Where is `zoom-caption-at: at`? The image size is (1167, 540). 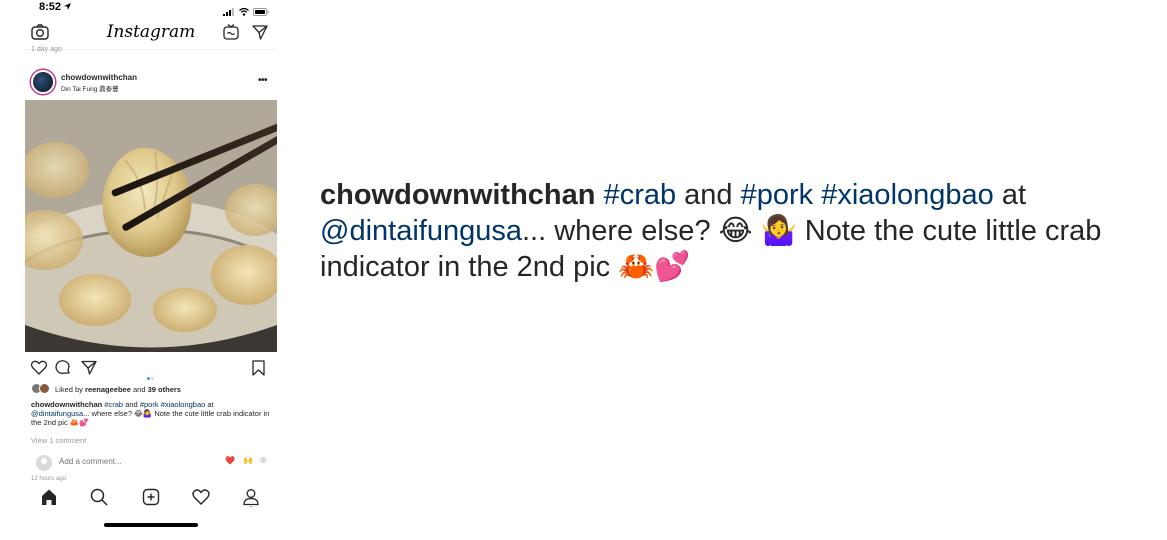 zoom-caption-at: at is located at coordinates (1014, 195).